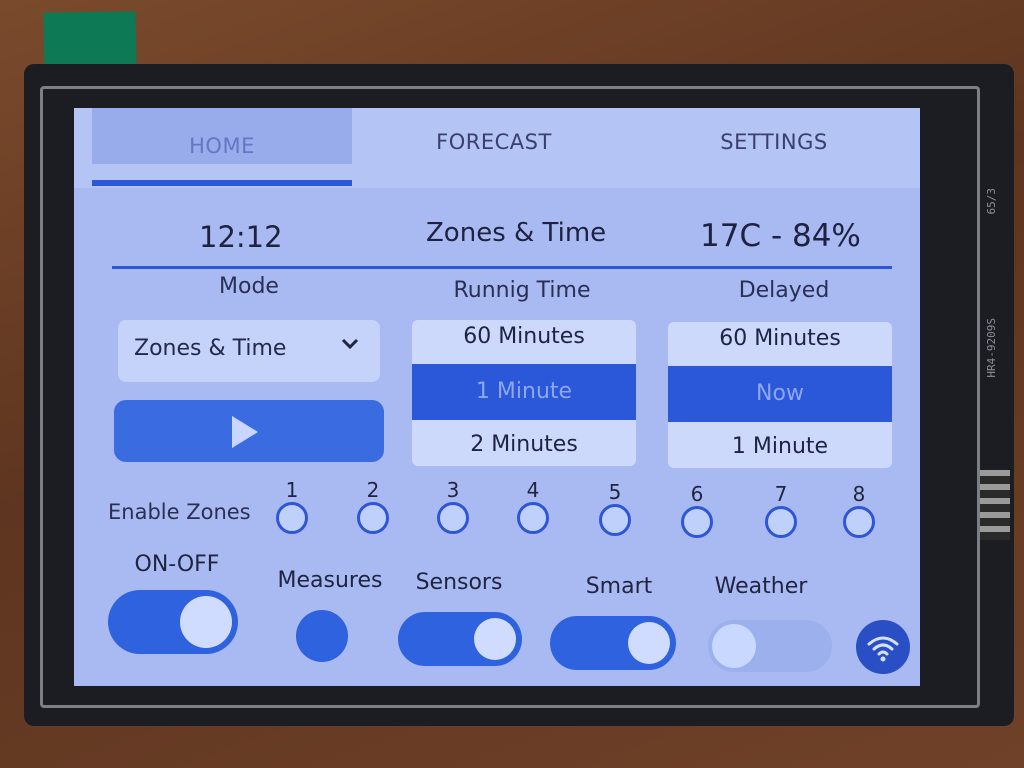  What do you see at coordinates (615, 492) in the screenshot?
I see `zone-number: 5` at bounding box center [615, 492].